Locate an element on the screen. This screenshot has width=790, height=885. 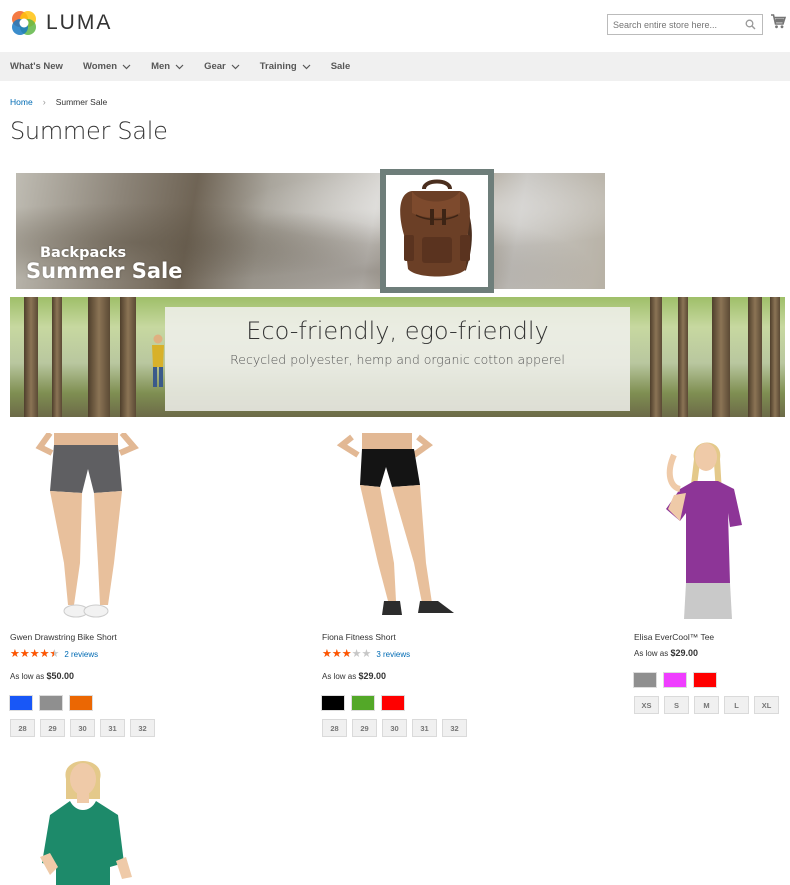
size-option: L is located at coordinates (736, 705).